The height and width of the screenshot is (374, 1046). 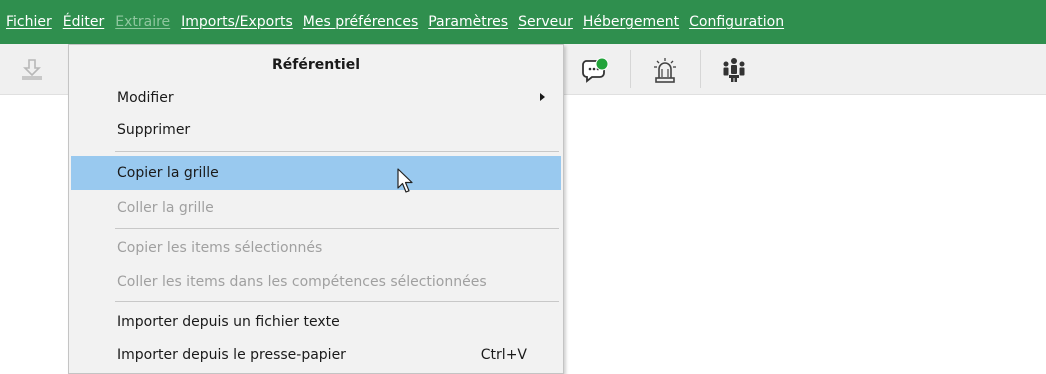 I want to click on menu-configuration: Configuration, so click(x=731, y=22).